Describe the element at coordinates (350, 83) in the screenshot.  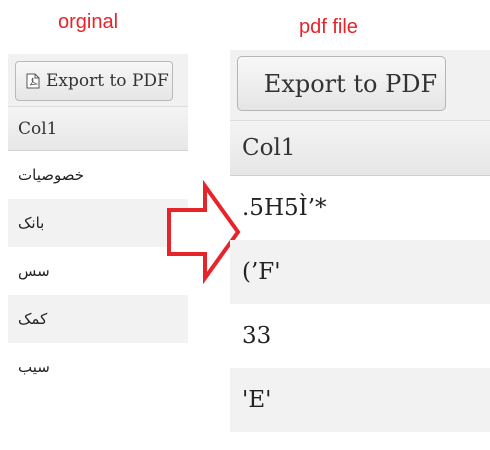
I see `pdf-export-button-label: Export to PDF` at that location.